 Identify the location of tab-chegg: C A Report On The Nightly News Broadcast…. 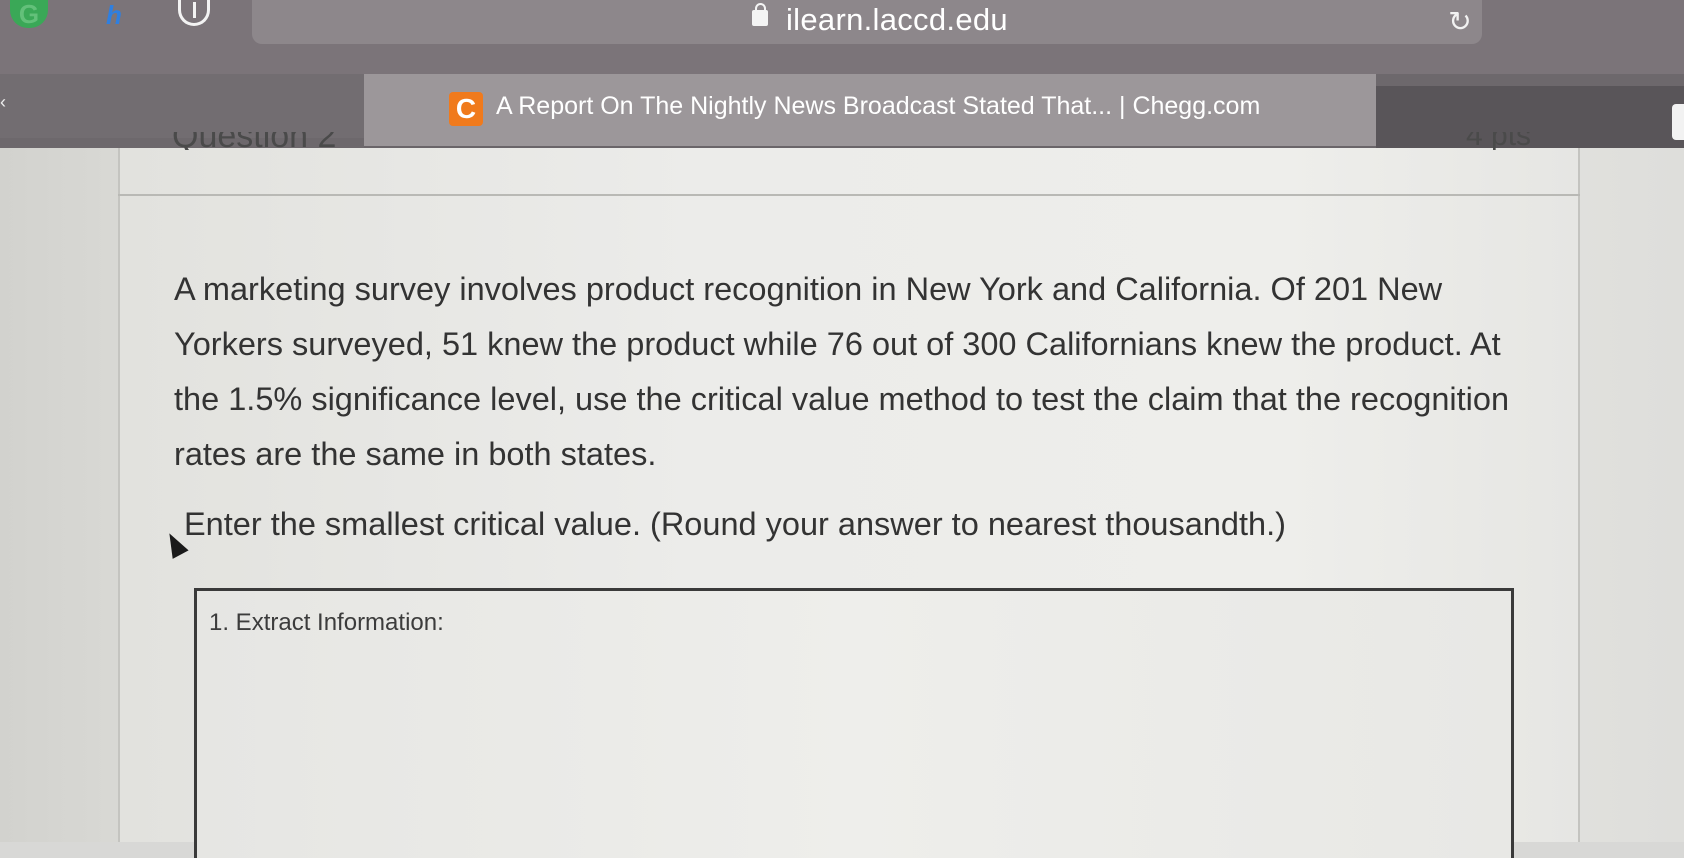
(870, 111).